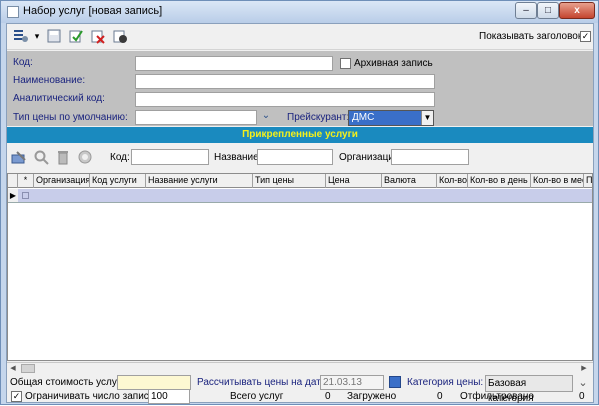  I want to click on calc-date-input: 21.03.13, so click(352, 382).